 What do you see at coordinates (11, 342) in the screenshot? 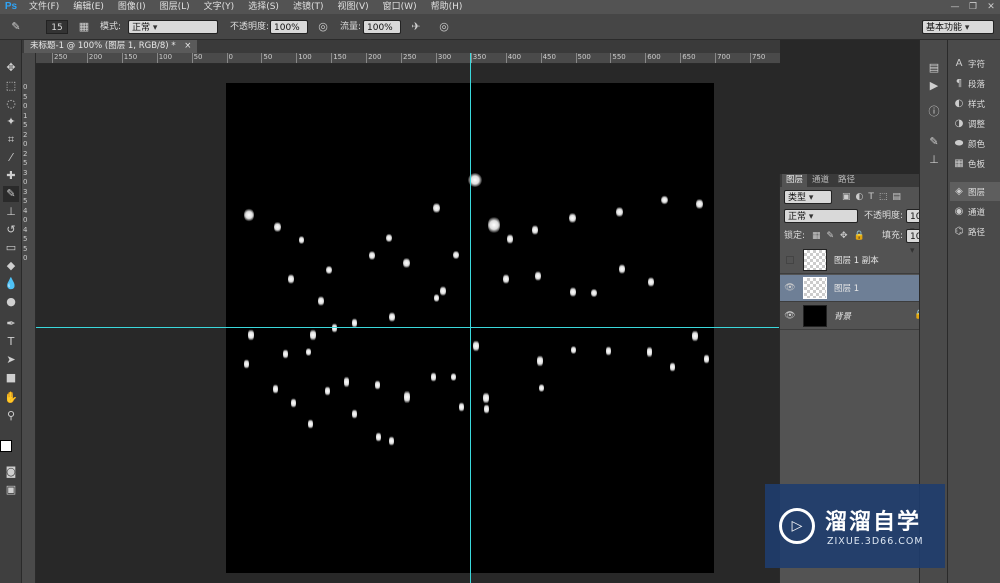
I see `type-tool-icon: T` at bounding box center [11, 342].